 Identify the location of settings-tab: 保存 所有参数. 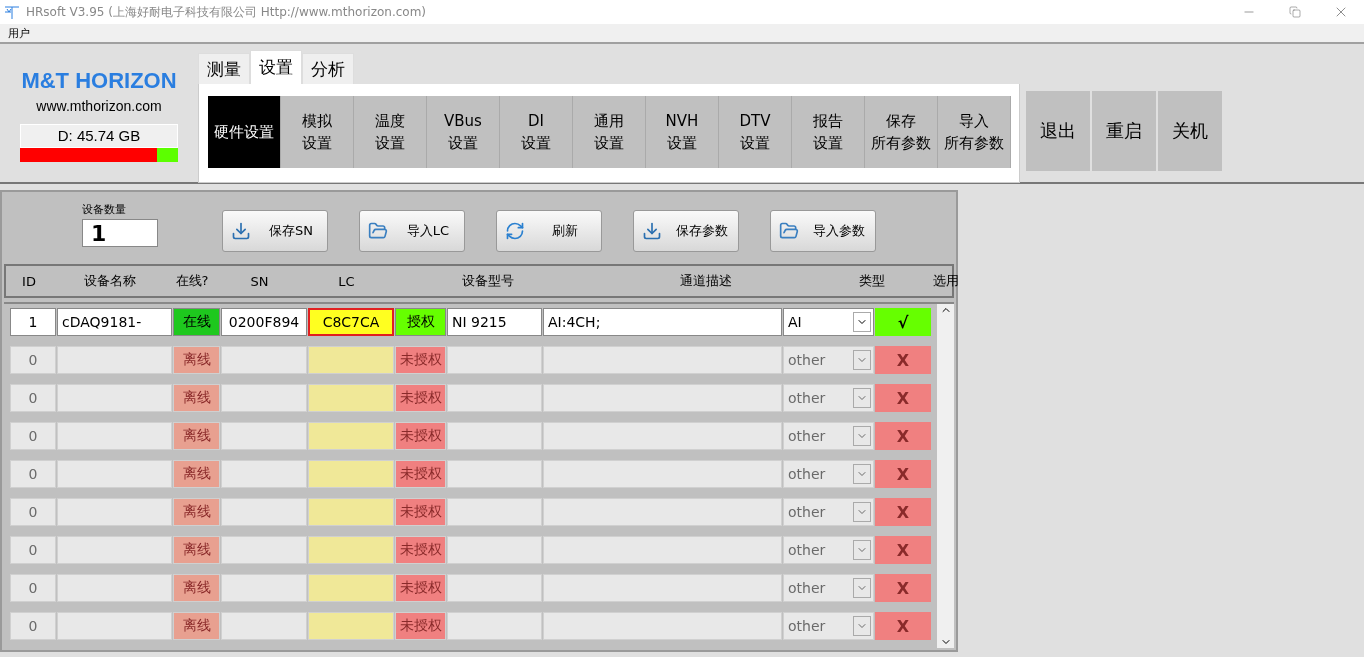
(901, 132).